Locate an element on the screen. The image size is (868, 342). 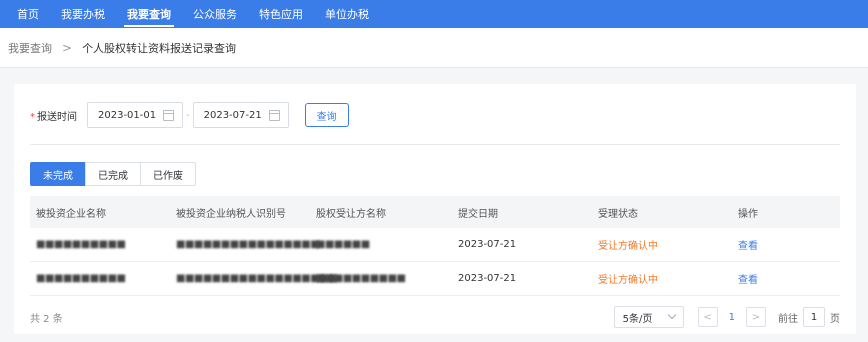
tab-voided: 已作废 is located at coordinates (168, 174).